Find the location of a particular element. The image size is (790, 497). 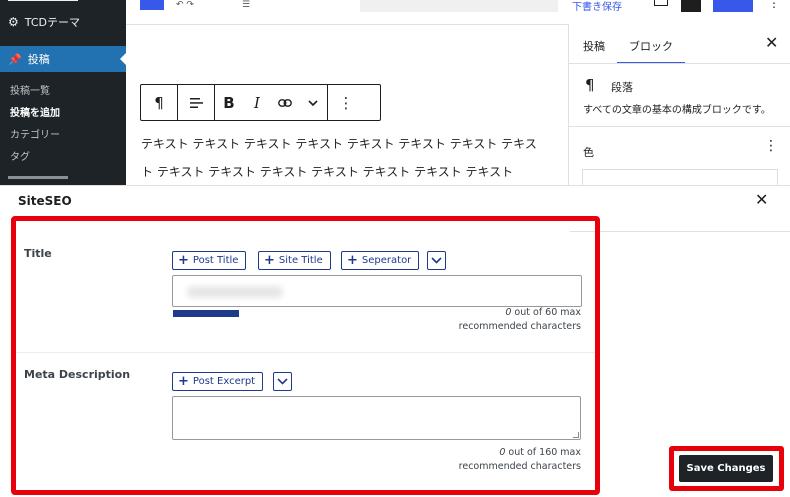

meta-description-textarea is located at coordinates (376, 418).